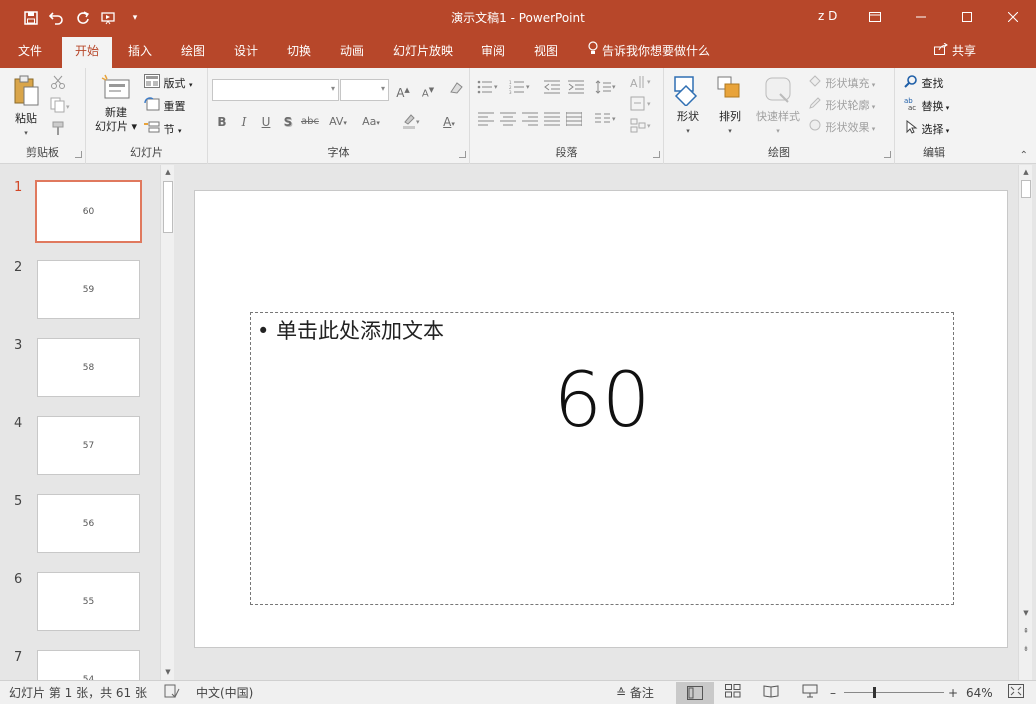 This screenshot has width=1036, height=704. I want to click on slide-number-text: 60, so click(602, 399).